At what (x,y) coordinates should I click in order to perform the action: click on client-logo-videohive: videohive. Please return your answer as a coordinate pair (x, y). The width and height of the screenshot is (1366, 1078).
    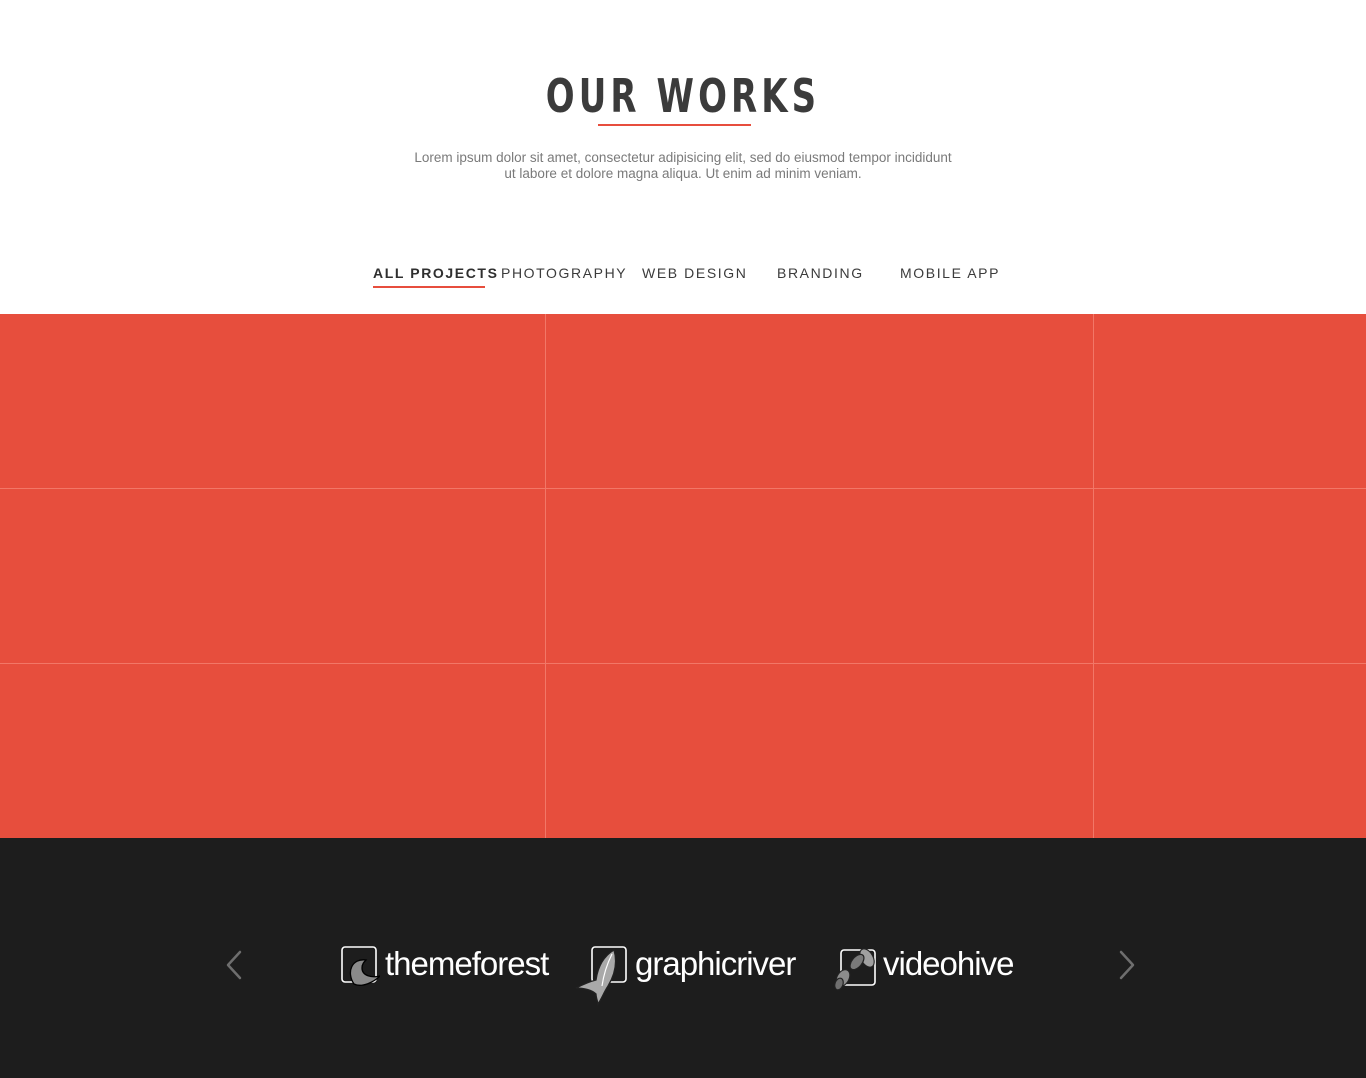
    Looking at the image, I should click on (926, 972).